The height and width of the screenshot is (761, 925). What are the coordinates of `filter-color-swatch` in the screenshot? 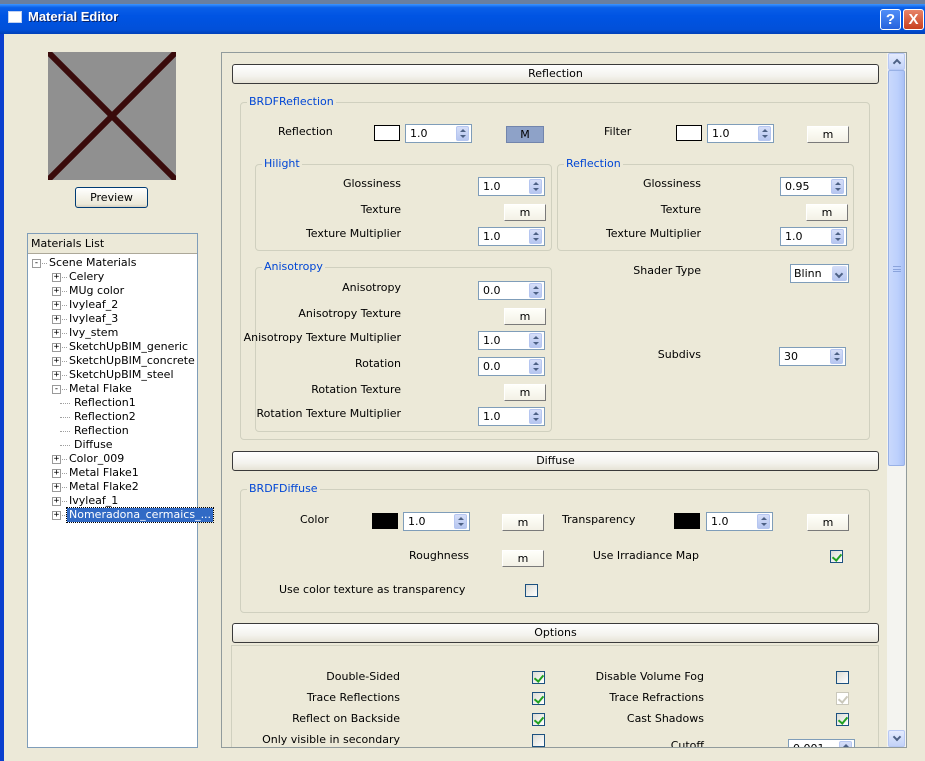 It's located at (689, 133).